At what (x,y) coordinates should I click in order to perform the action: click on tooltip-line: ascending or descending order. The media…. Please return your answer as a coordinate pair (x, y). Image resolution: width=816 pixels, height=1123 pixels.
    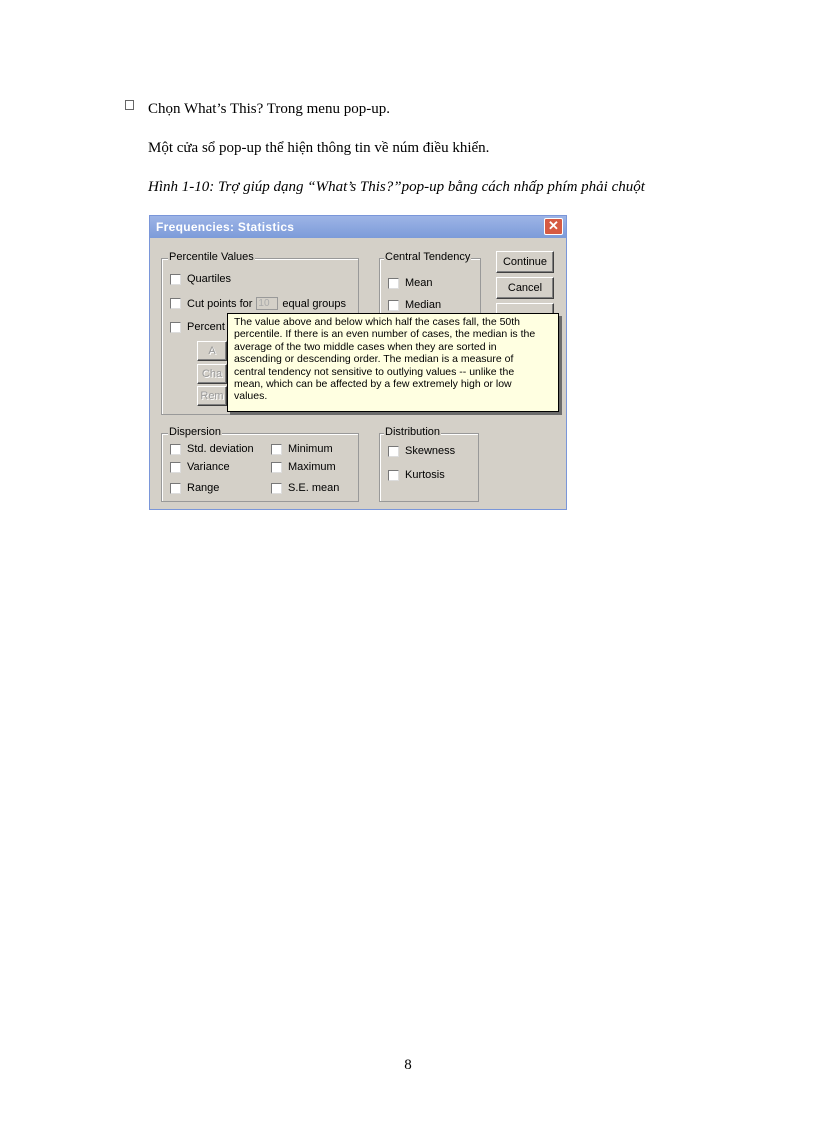
    Looking at the image, I should click on (374, 359).